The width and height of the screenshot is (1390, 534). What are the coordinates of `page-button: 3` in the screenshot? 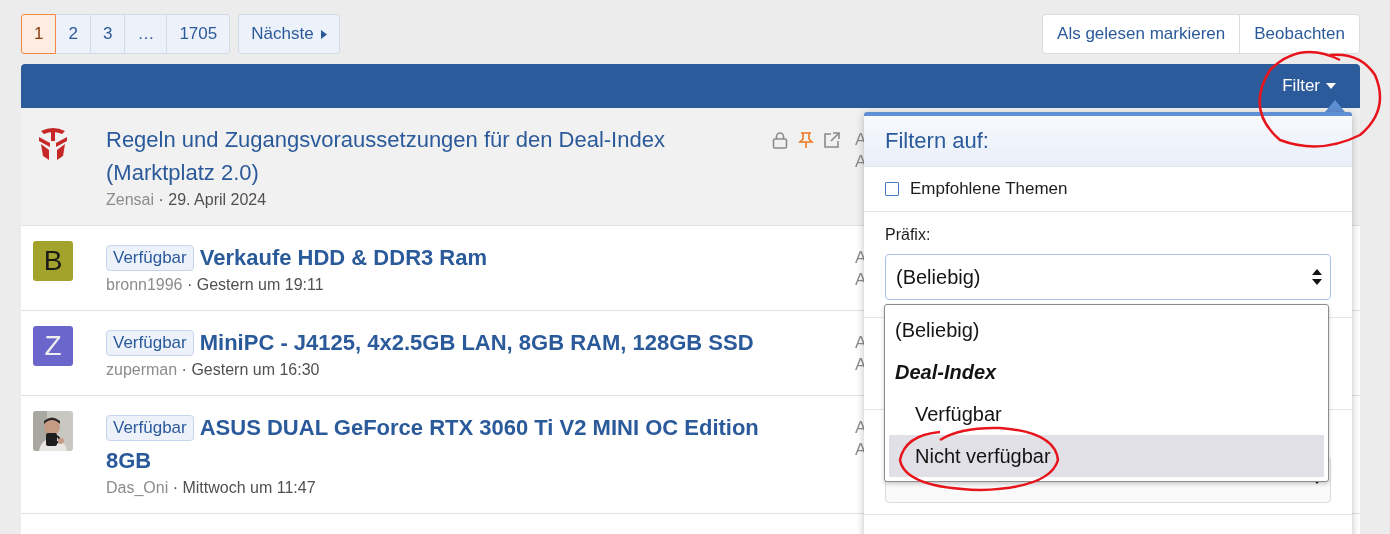 It's located at (107, 34).